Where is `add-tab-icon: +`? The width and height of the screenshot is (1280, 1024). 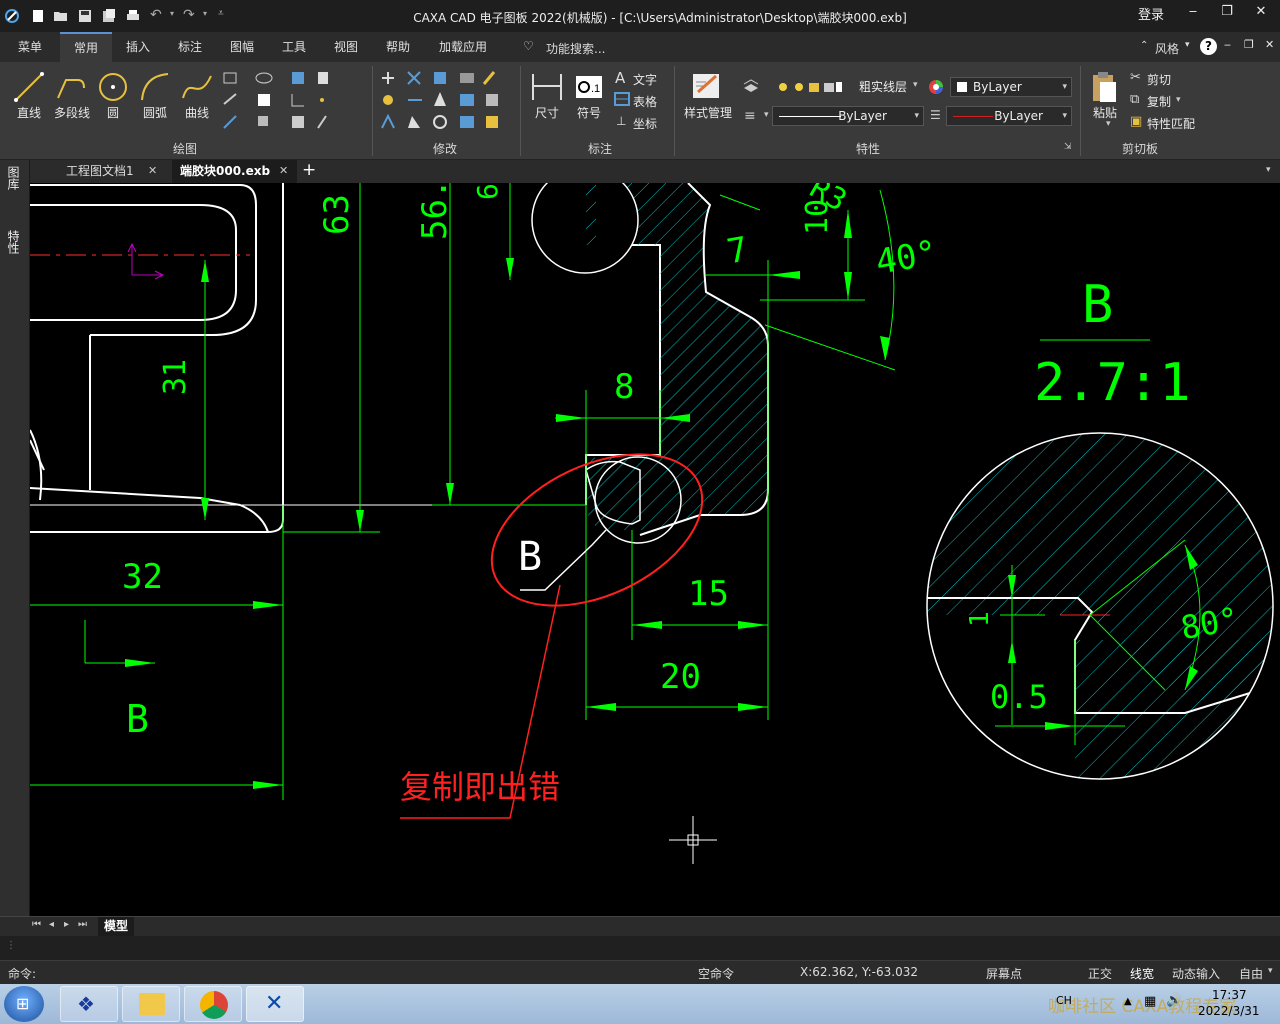
add-tab-icon: + is located at coordinates (309, 170).